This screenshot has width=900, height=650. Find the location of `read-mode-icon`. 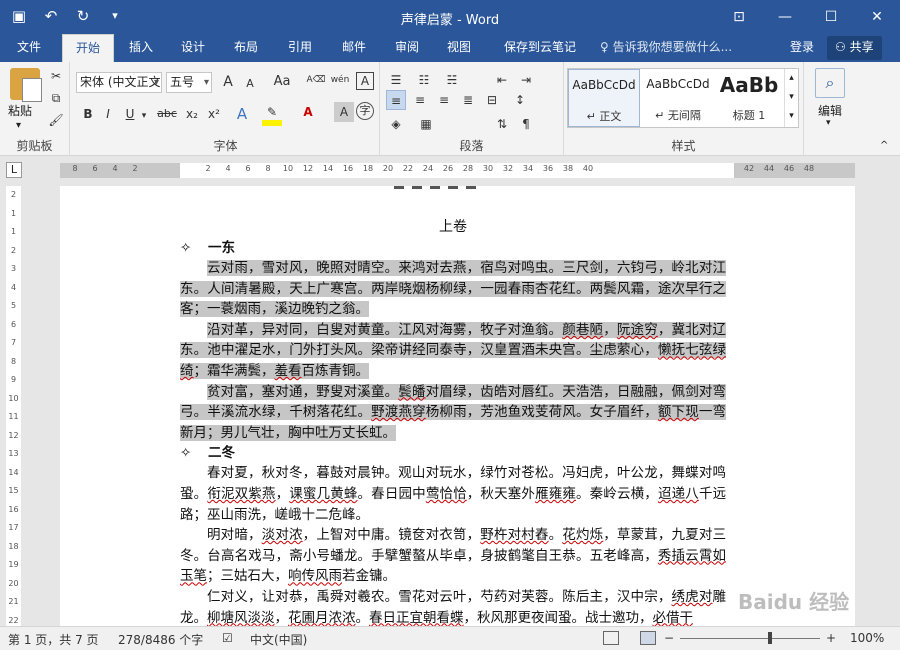

read-mode-icon is located at coordinates (611, 638).